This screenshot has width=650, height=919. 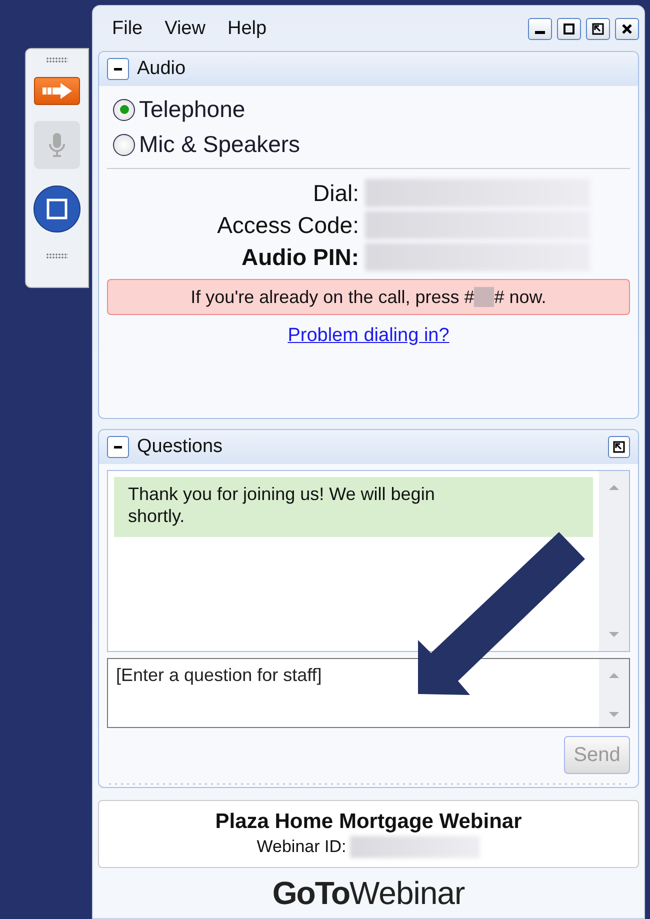 What do you see at coordinates (484, 297) in the screenshot?
I see `redacted-code` at bounding box center [484, 297].